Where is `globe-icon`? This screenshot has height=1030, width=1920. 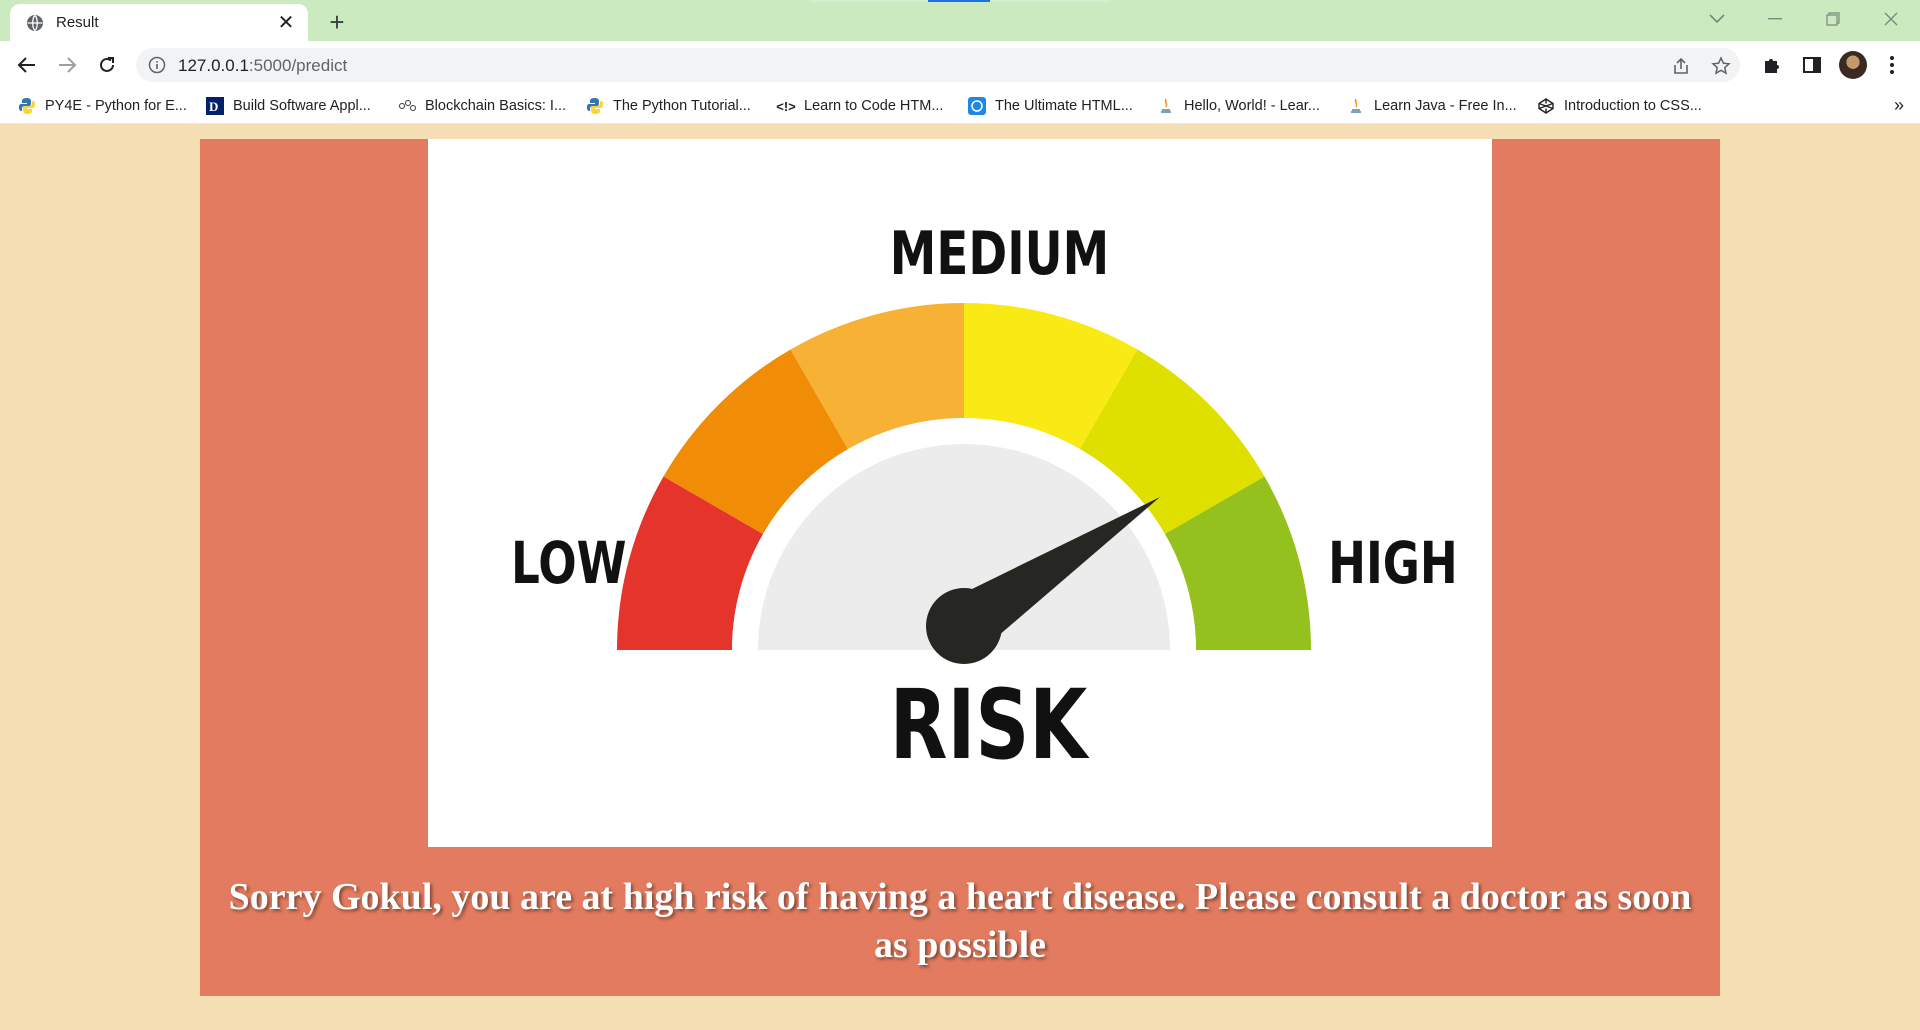
globe-icon is located at coordinates (35, 22).